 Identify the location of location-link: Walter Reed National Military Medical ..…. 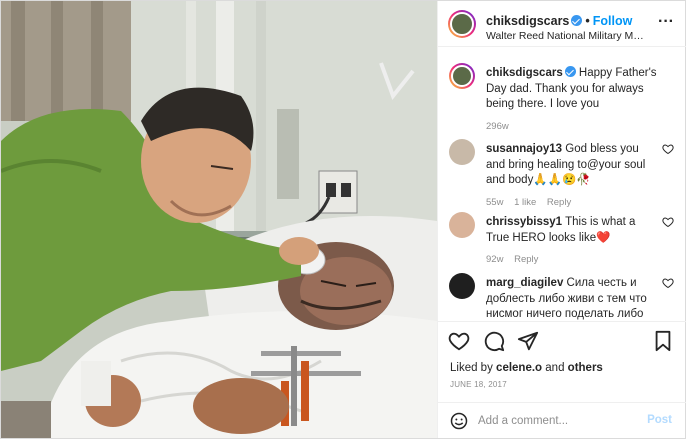
(566, 36).